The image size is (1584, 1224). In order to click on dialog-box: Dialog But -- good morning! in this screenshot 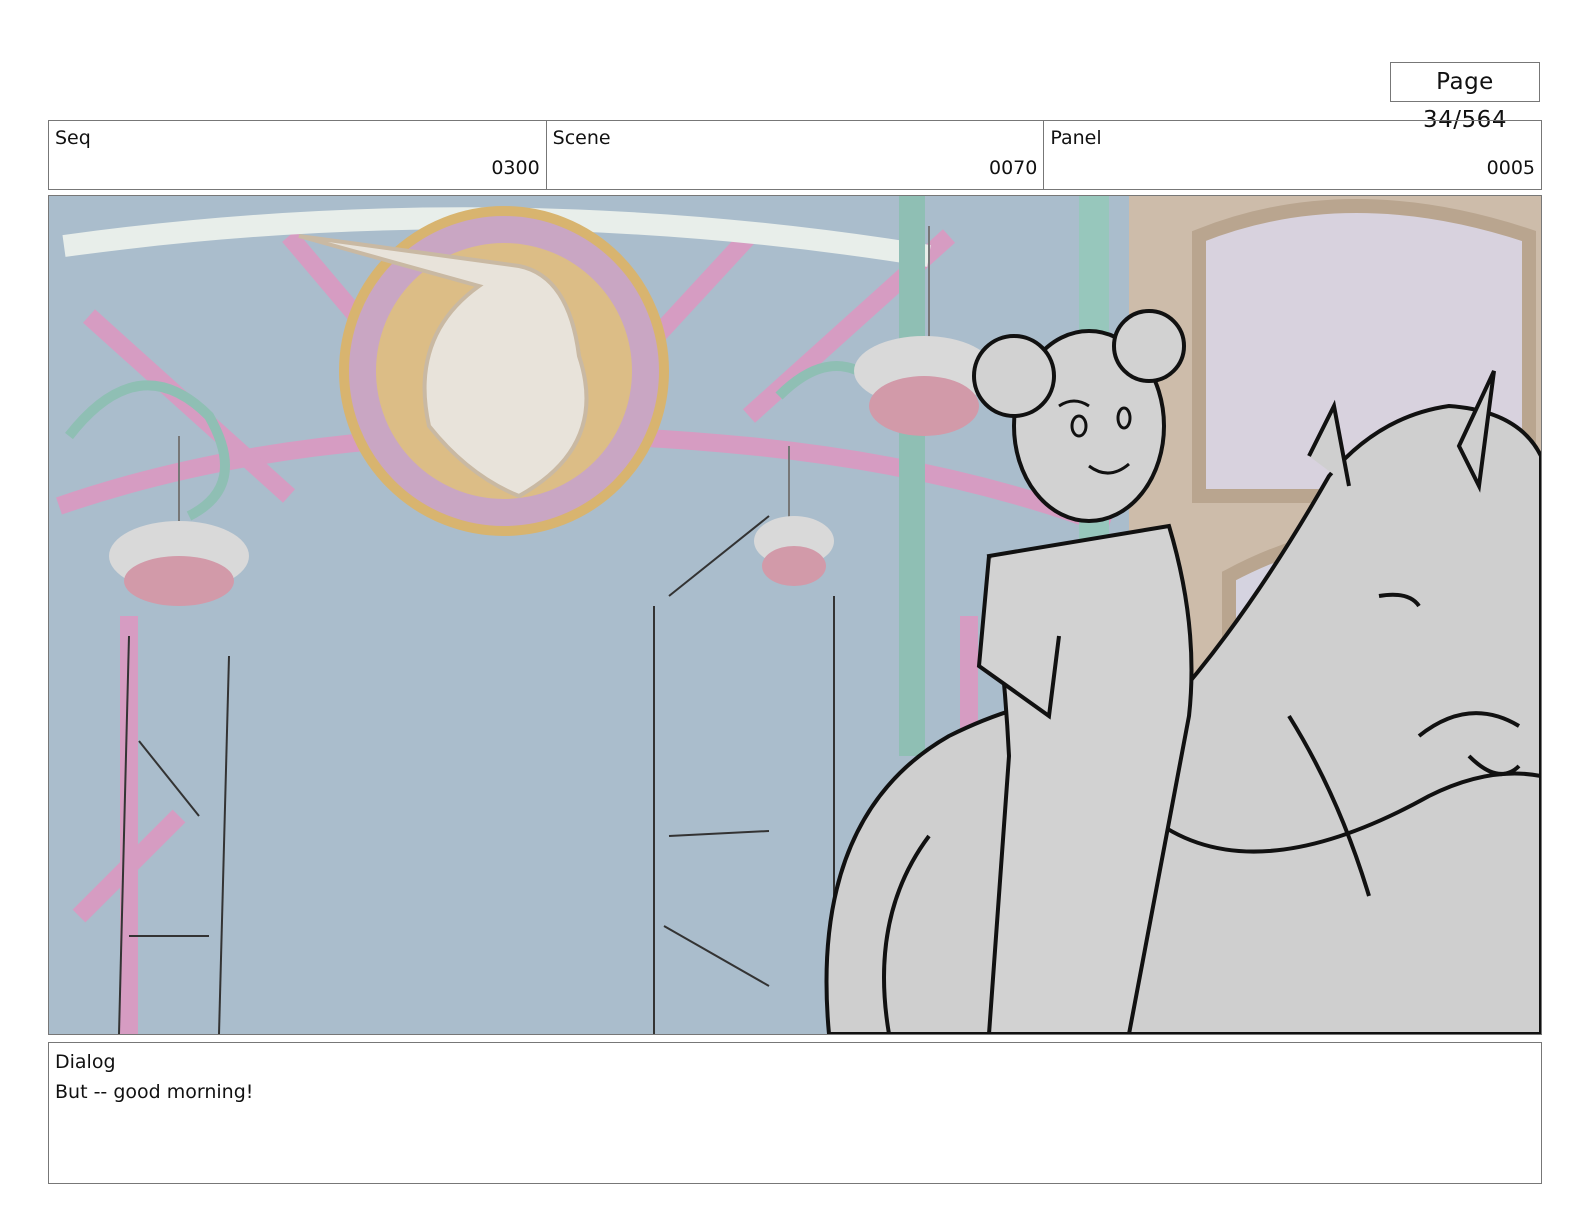, I will do `click(795, 1113)`.